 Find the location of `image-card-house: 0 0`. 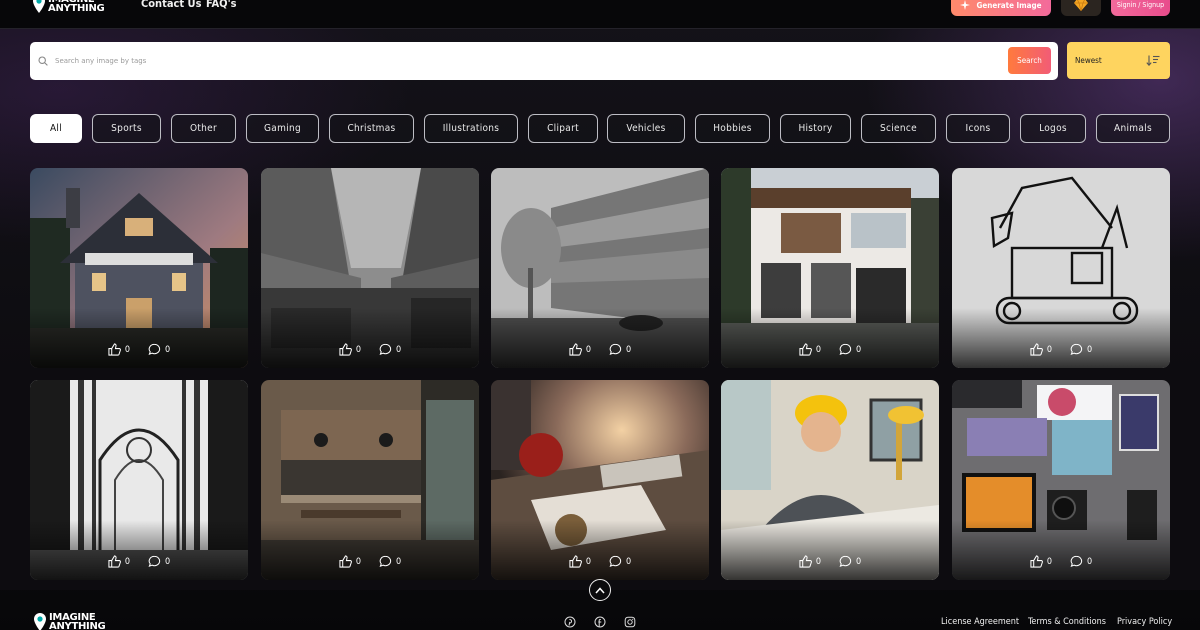

image-card-house: 0 0 is located at coordinates (139, 268).